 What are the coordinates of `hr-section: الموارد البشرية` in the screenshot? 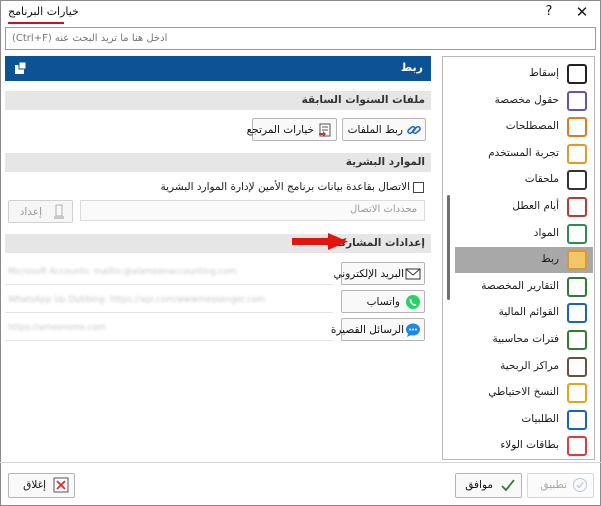 It's located at (218, 162).